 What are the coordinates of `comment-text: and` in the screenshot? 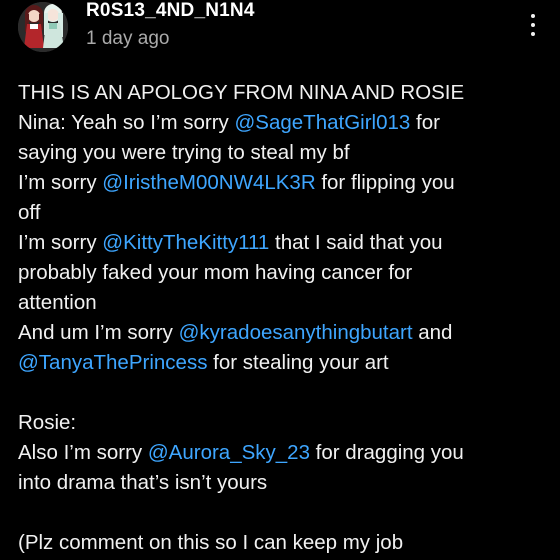 It's located at (432, 332).